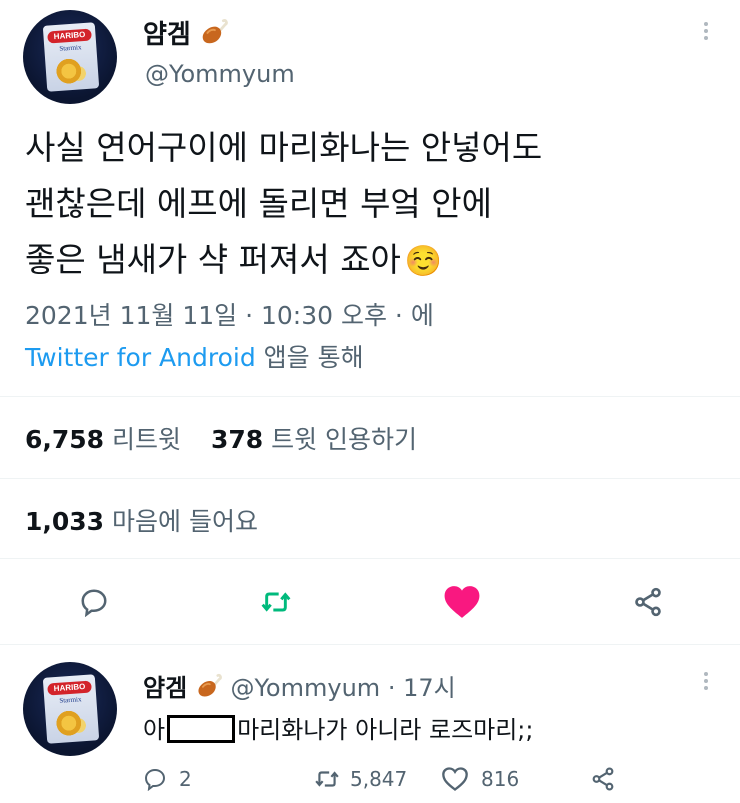 Image resolution: width=740 pixels, height=803 pixels. I want to click on quotes-count: 378, so click(237, 439).